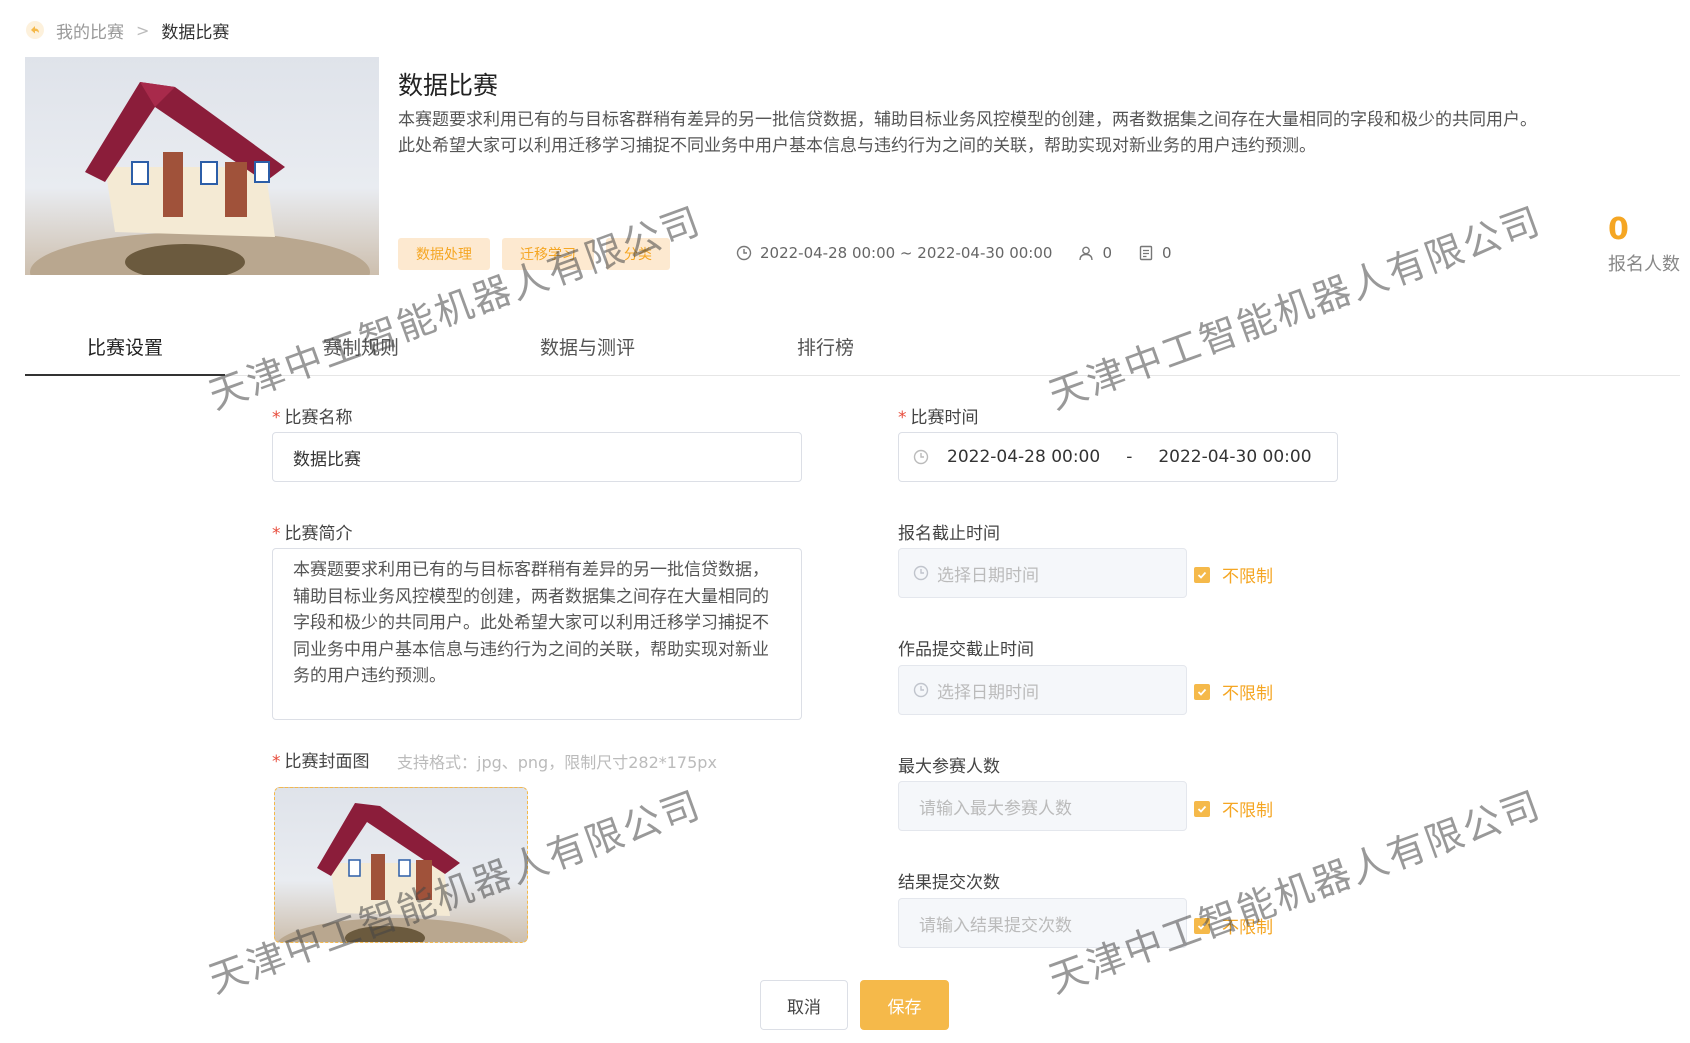 Image resolution: width=1690 pixels, height=1043 pixels. I want to click on tag-item: 数据处理, so click(444, 254).